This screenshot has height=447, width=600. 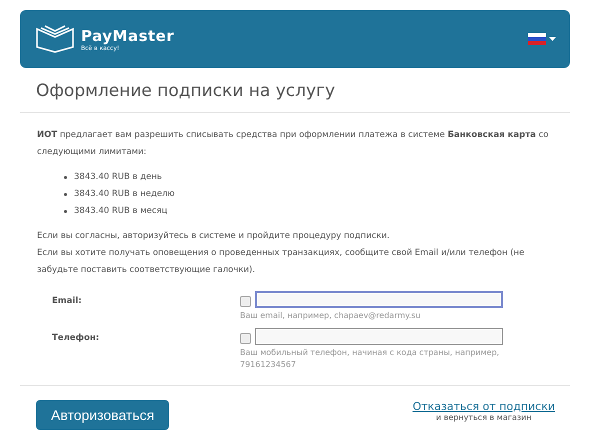 I want to click on intro-text: ИОТ предлагает вам разрешить списывать средства при оформлении платежа в системе Банковская карта со следующими лимитами:, so click(x=293, y=144).